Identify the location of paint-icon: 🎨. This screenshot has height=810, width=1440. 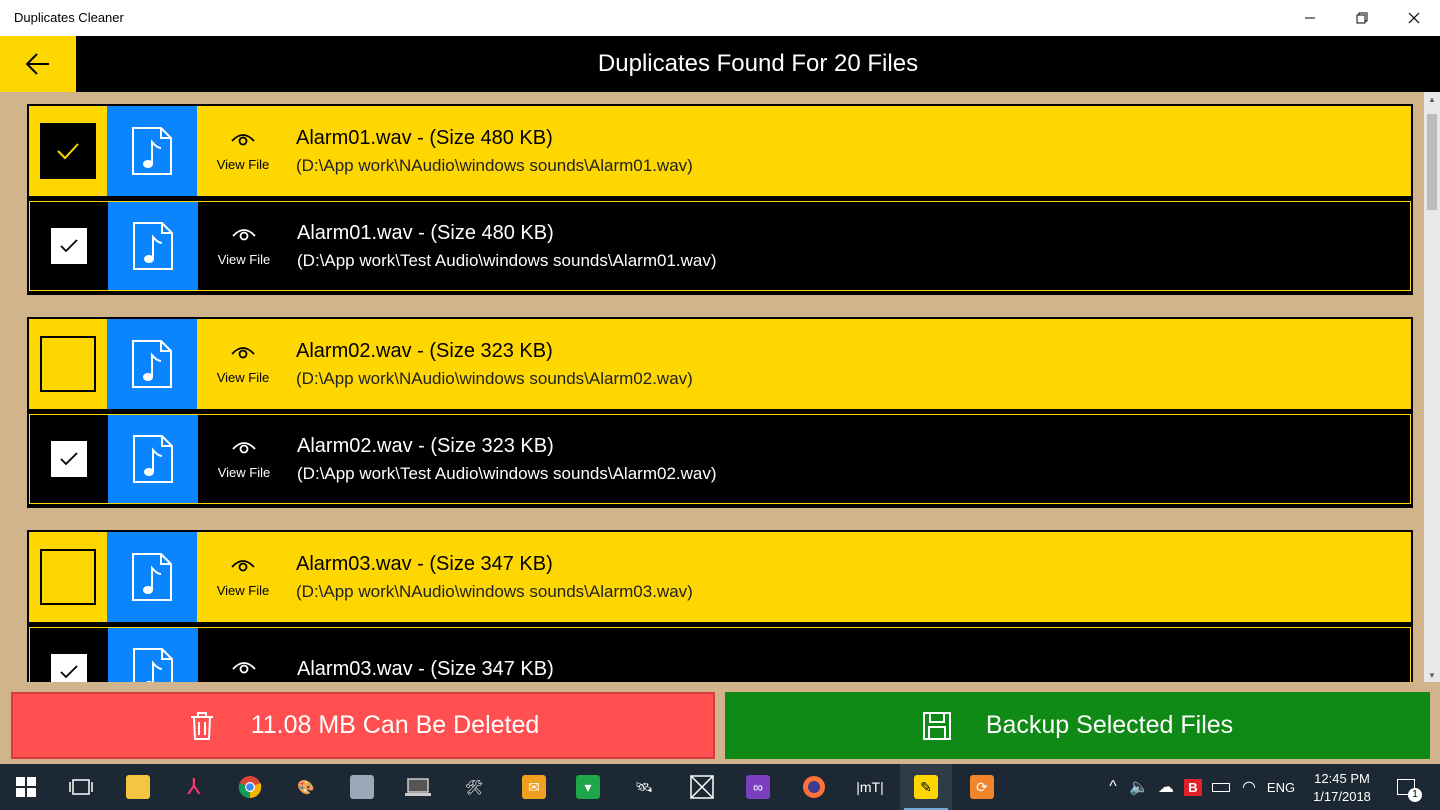
(306, 786).